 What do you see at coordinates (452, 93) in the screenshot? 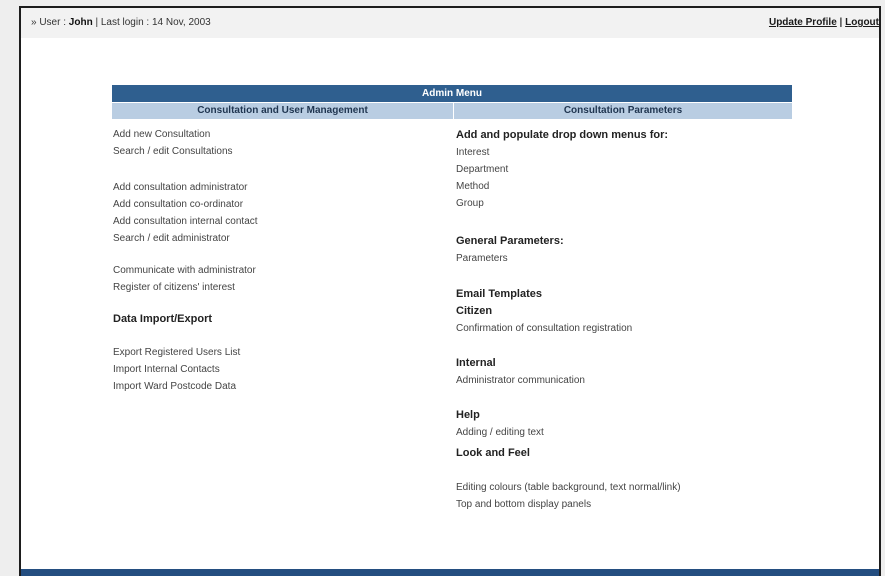
I see `admin-menu-title: Admin Menu` at bounding box center [452, 93].